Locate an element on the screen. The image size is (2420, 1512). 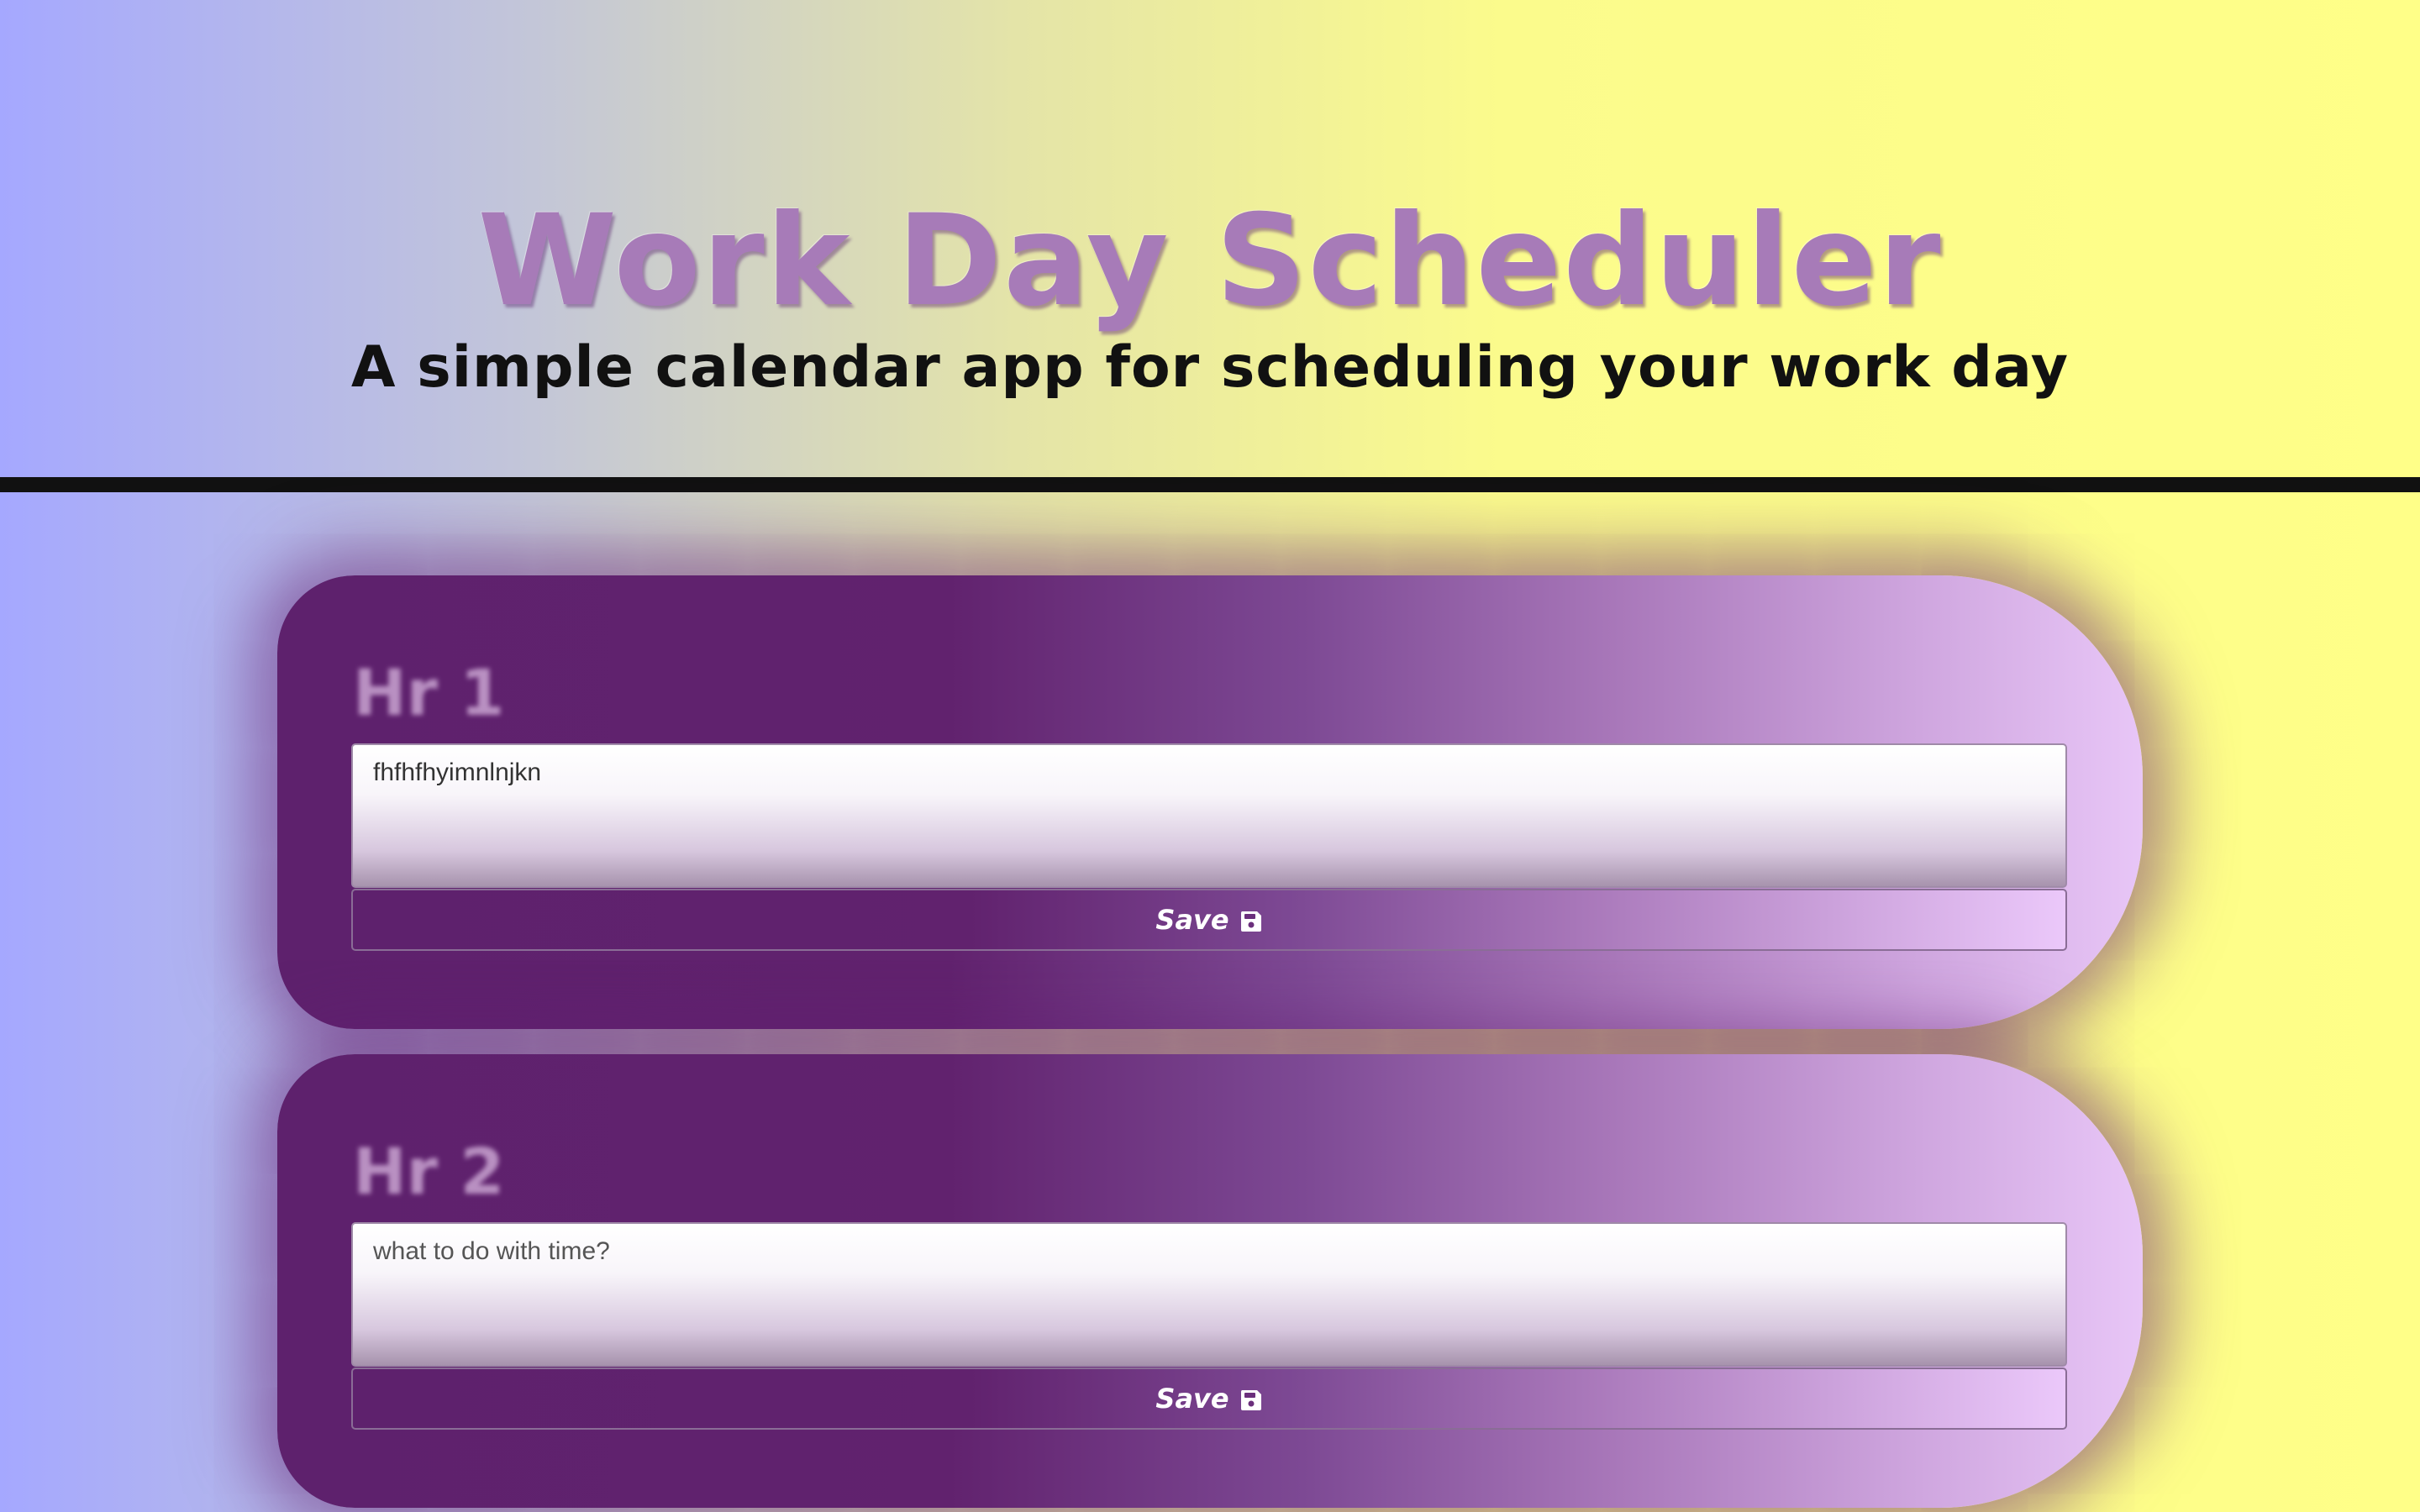
header-divider is located at coordinates (1210, 484).